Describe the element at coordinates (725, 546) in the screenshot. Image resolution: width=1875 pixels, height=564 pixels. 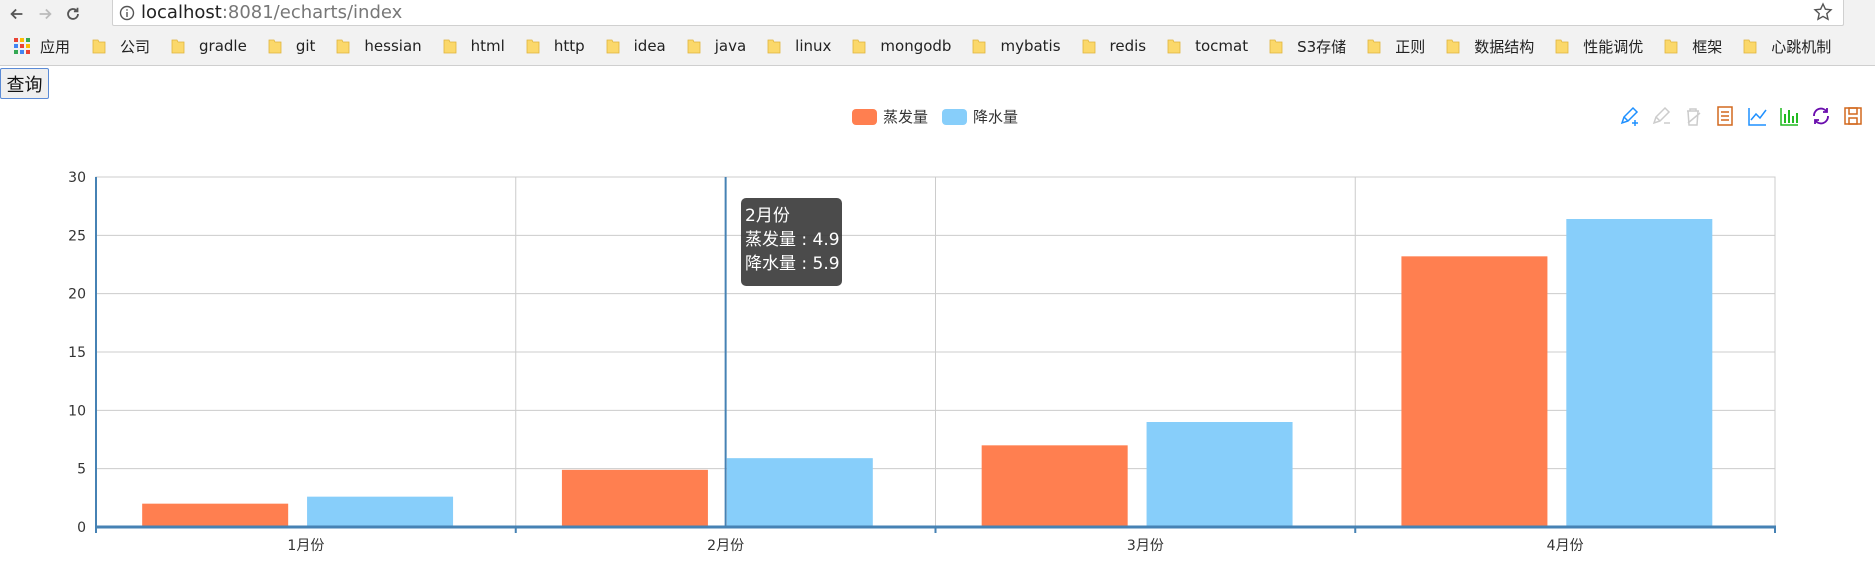
I see `x-tick-label: 2月份` at that location.